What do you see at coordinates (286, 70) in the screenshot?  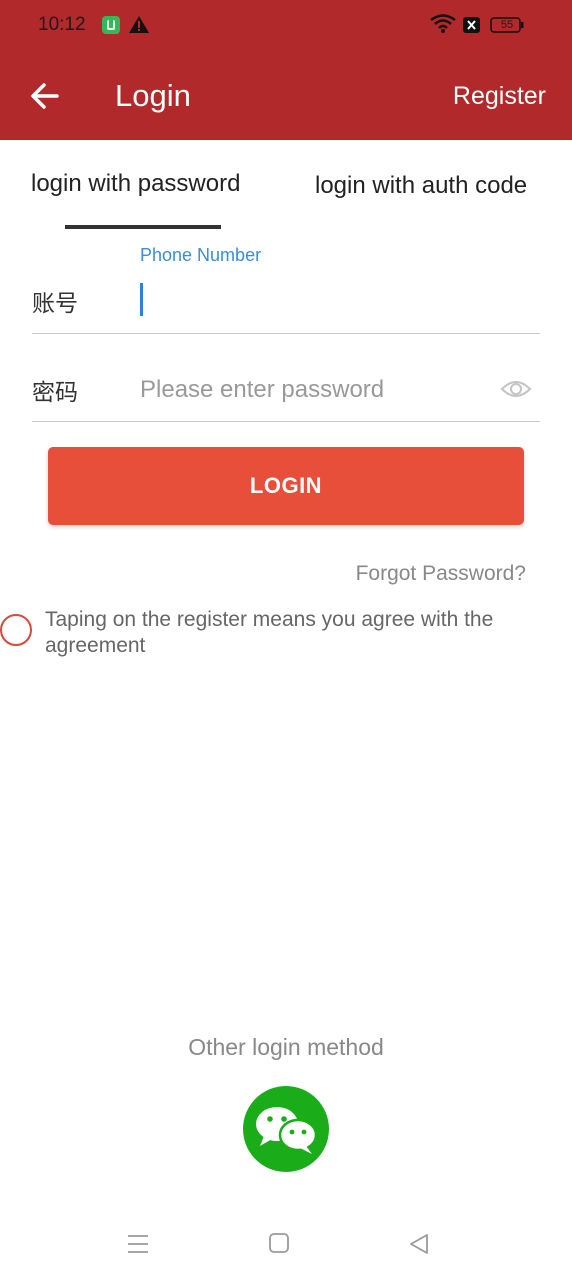 I see `app-header` at bounding box center [286, 70].